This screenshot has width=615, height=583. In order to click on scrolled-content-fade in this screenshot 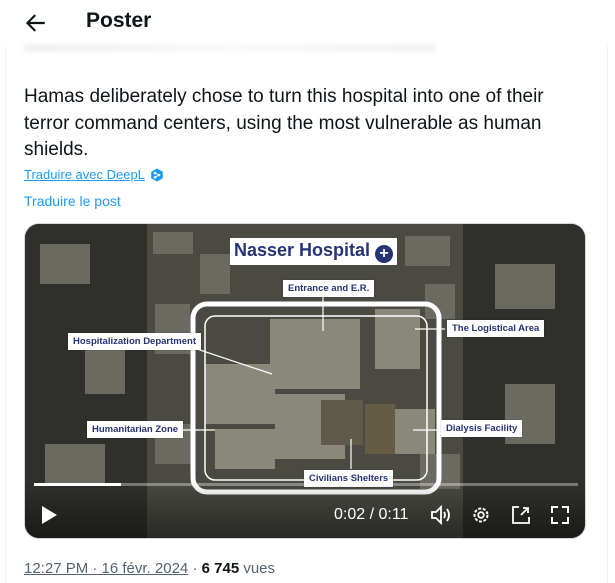, I will do `click(230, 48)`.